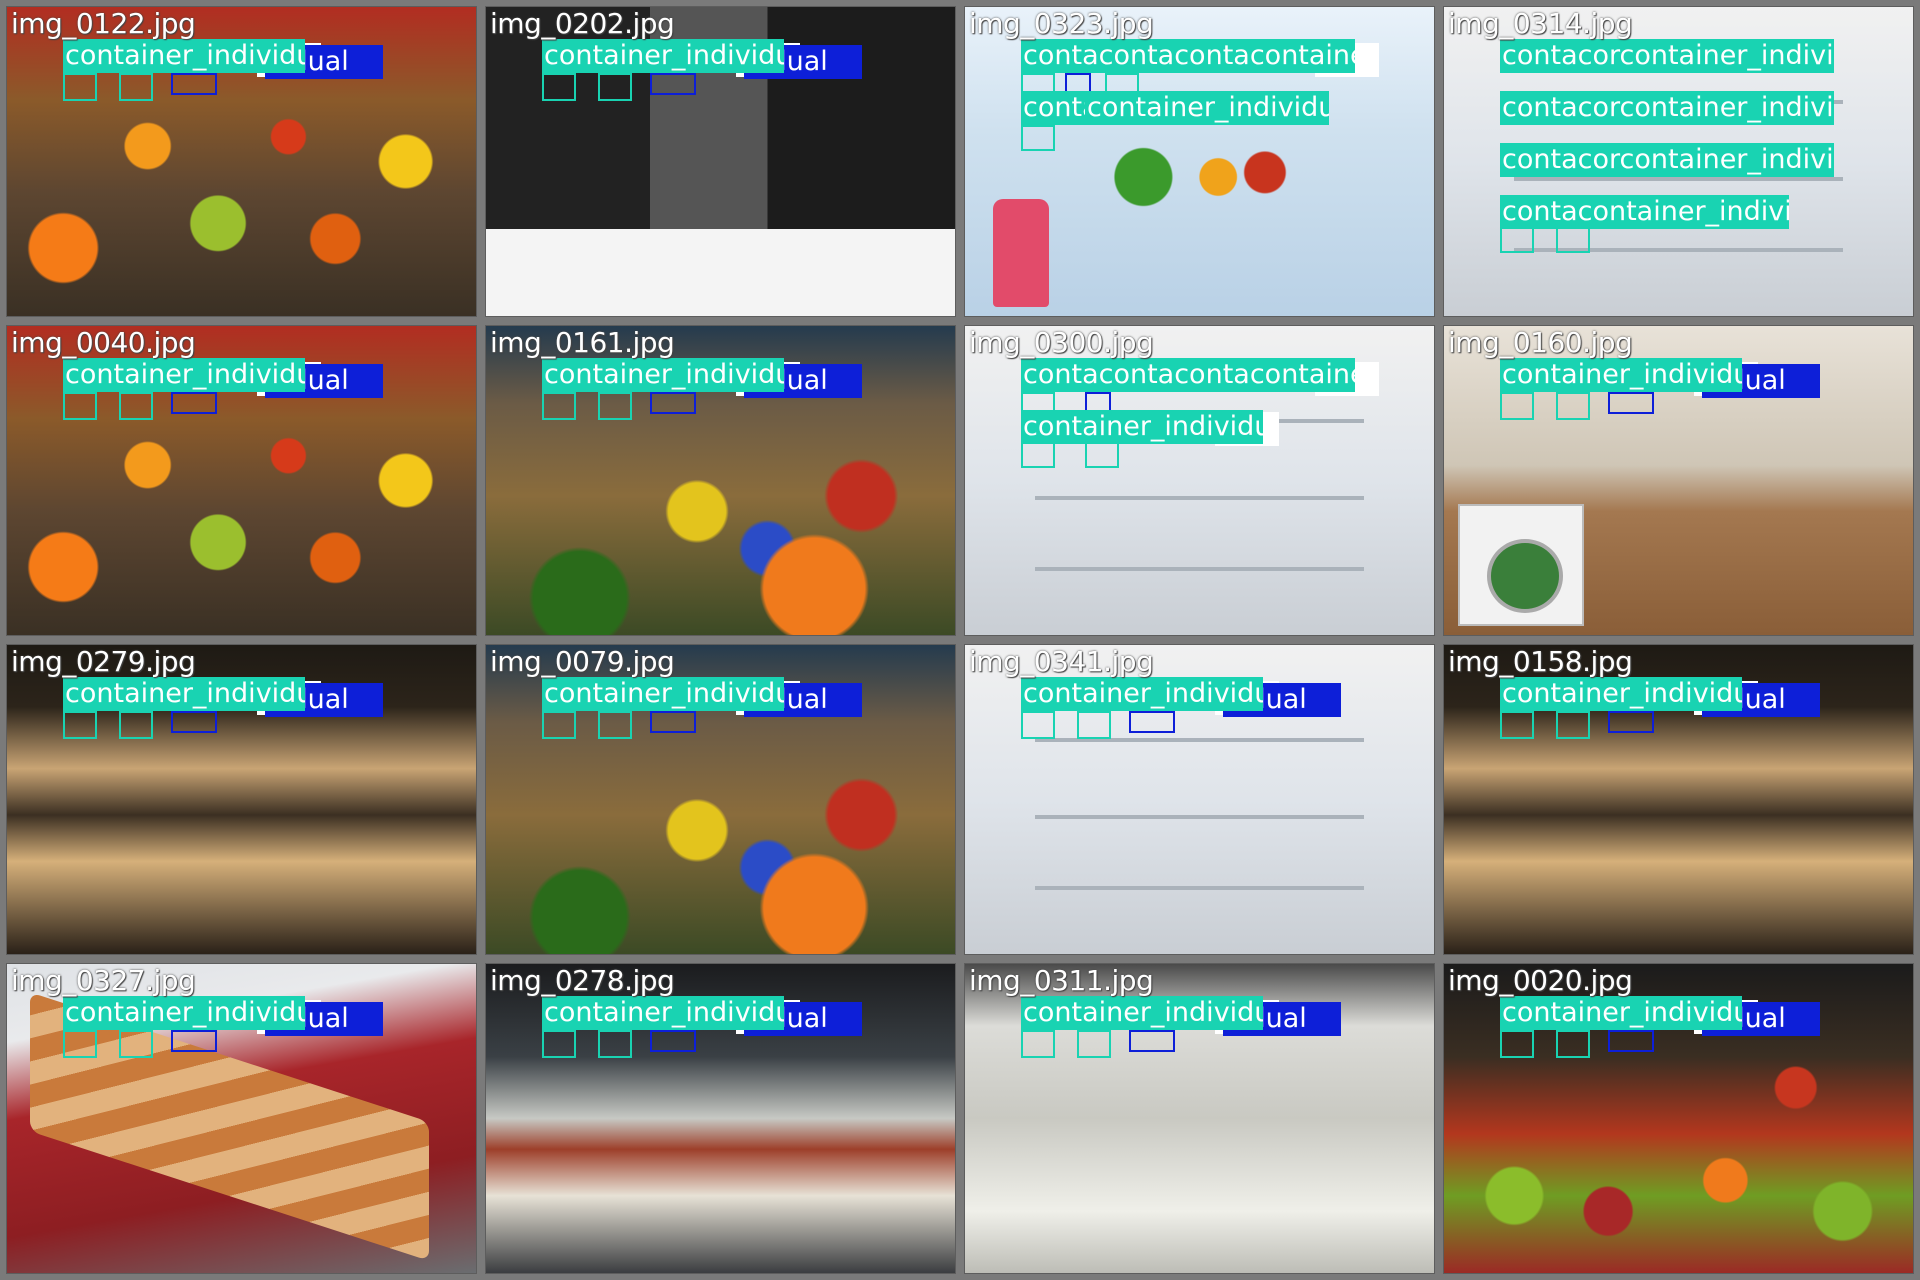 This screenshot has height=1280, width=1920. I want to click on image-filename: img_0040.jpg, so click(103, 342).